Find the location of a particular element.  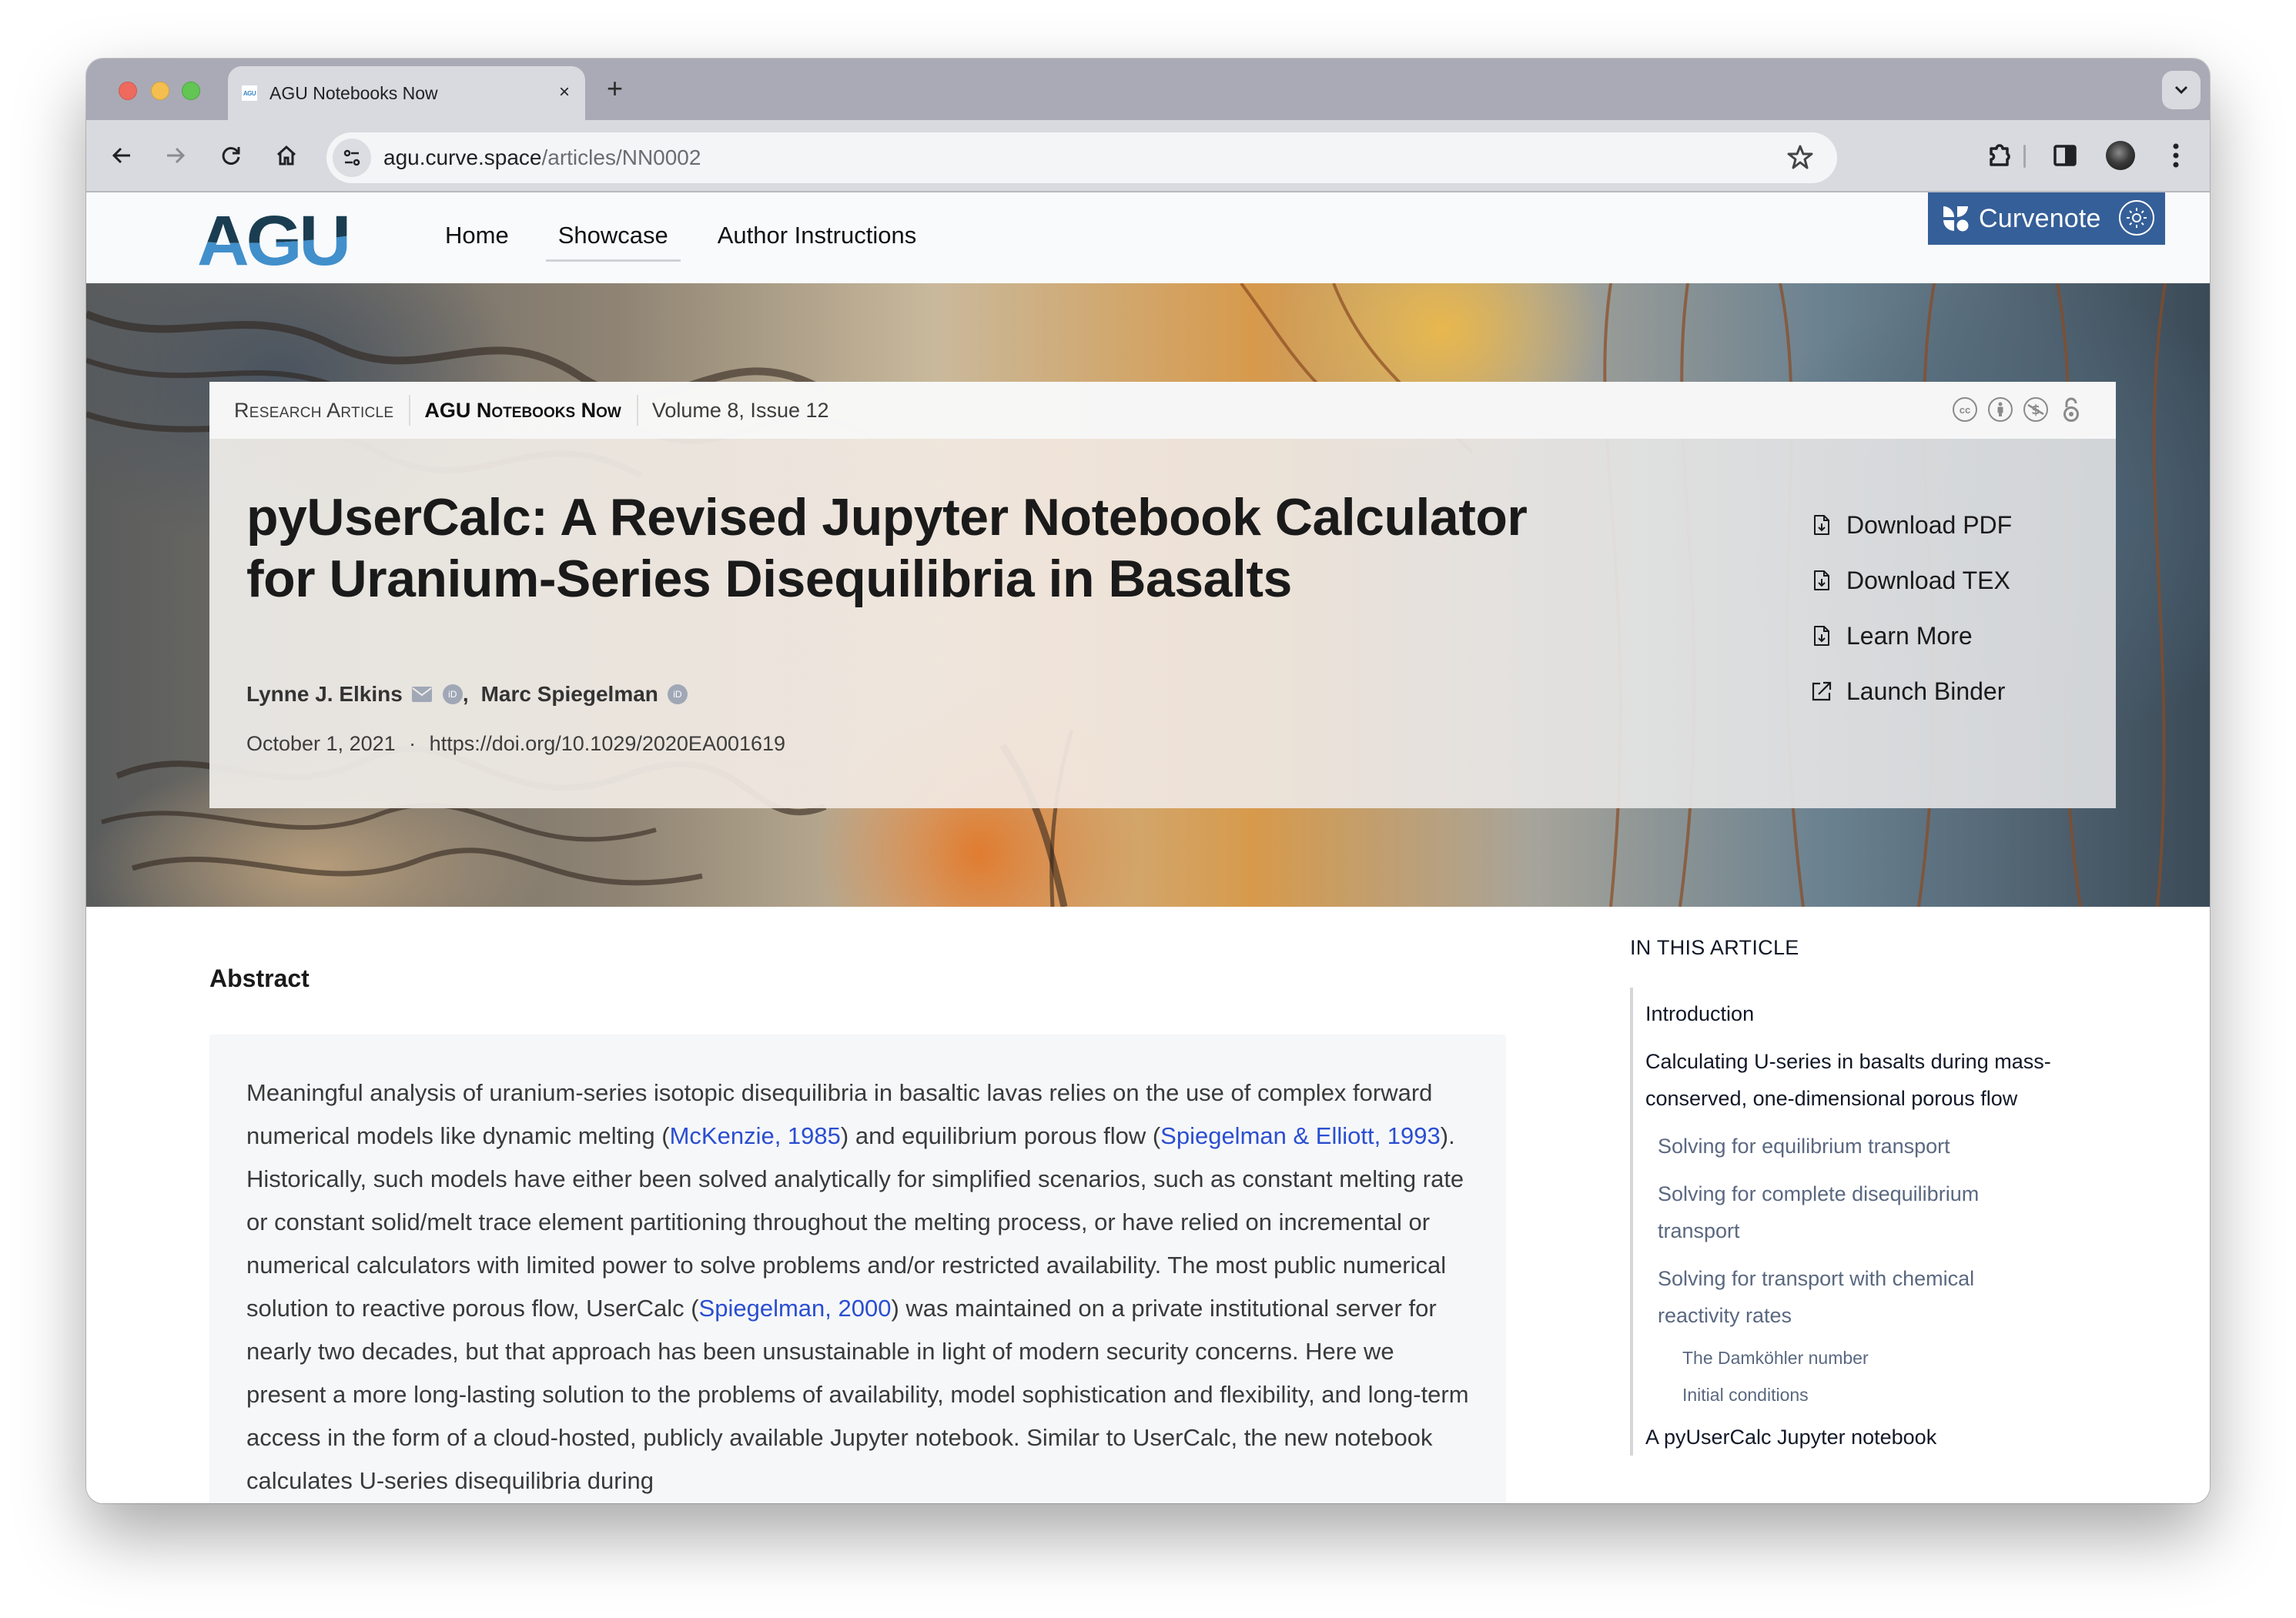

tab-agu-notebooks-now: AGU AGU Notebooks Now × is located at coordinates (407, 93).